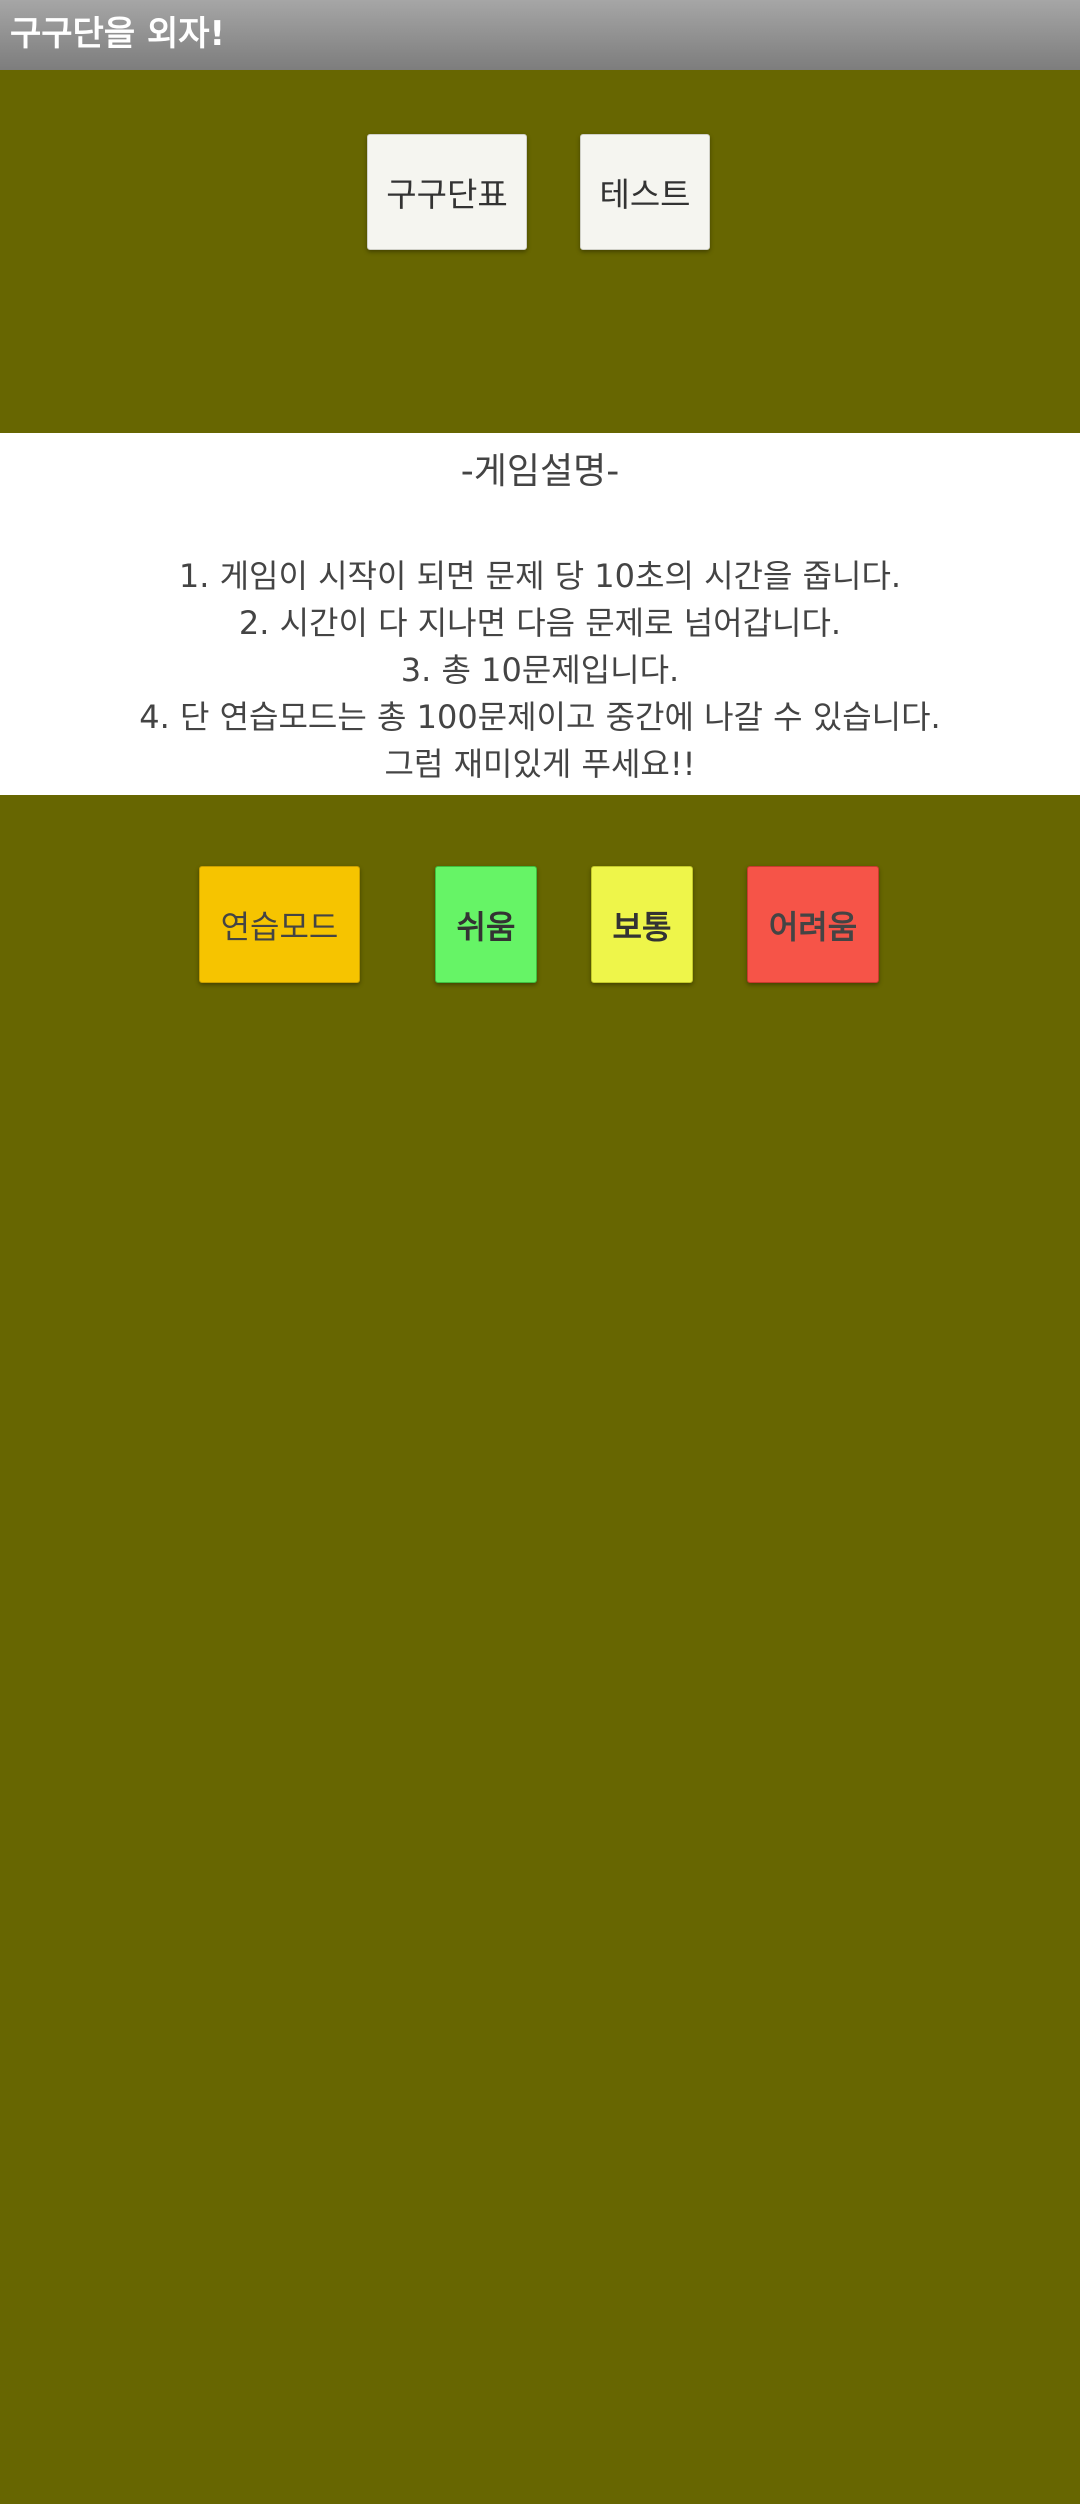 The image size is (1080, 2504). I want to click on hard-button: 어려움, so click(813, 924).